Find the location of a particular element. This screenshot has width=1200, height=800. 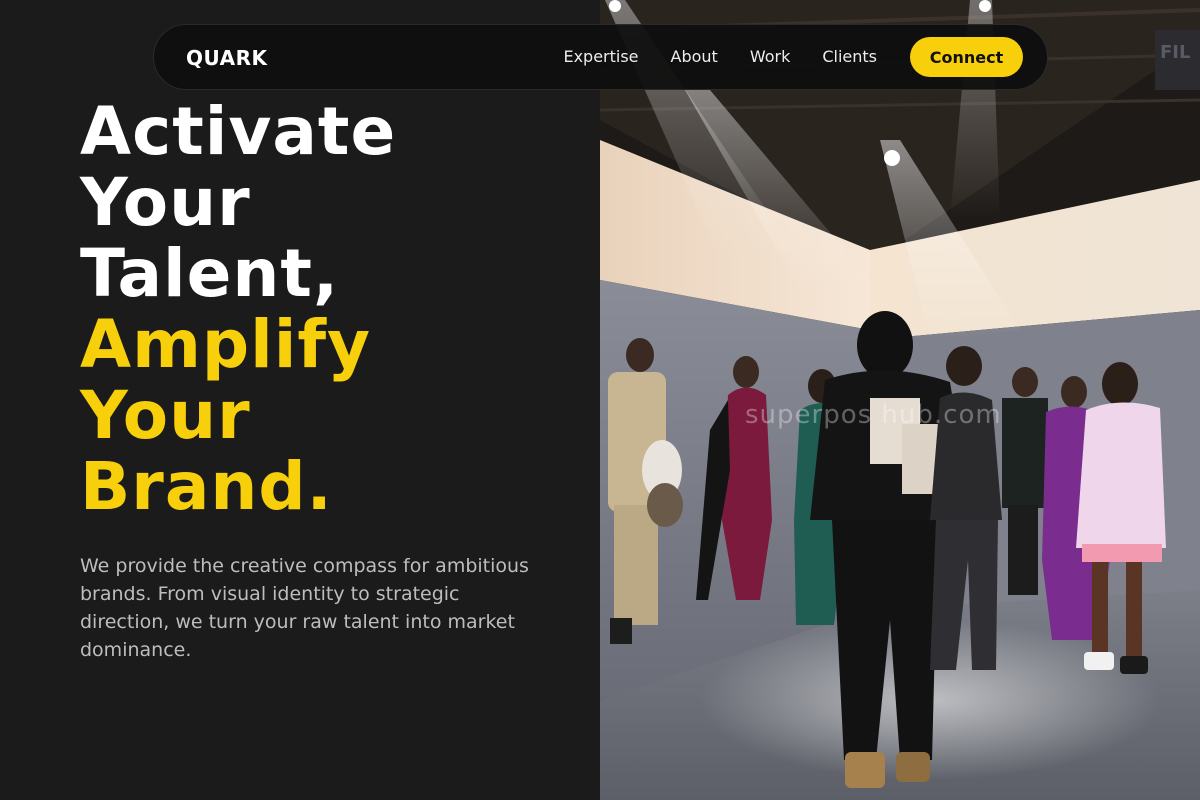

nav-link-about: About is located at coordinates (694, 56).